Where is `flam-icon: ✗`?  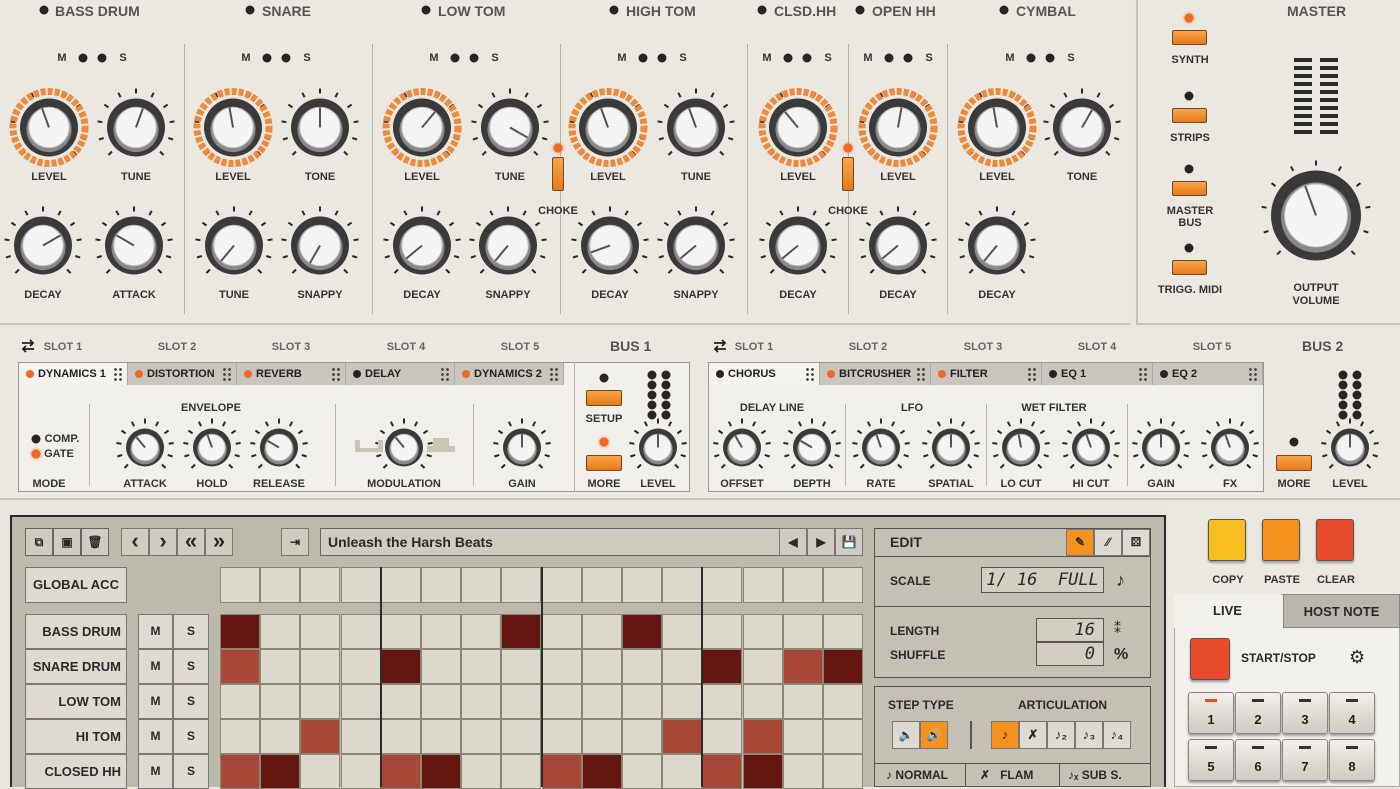 flam-icon: ✗ is located at coordinates (1033, 735).